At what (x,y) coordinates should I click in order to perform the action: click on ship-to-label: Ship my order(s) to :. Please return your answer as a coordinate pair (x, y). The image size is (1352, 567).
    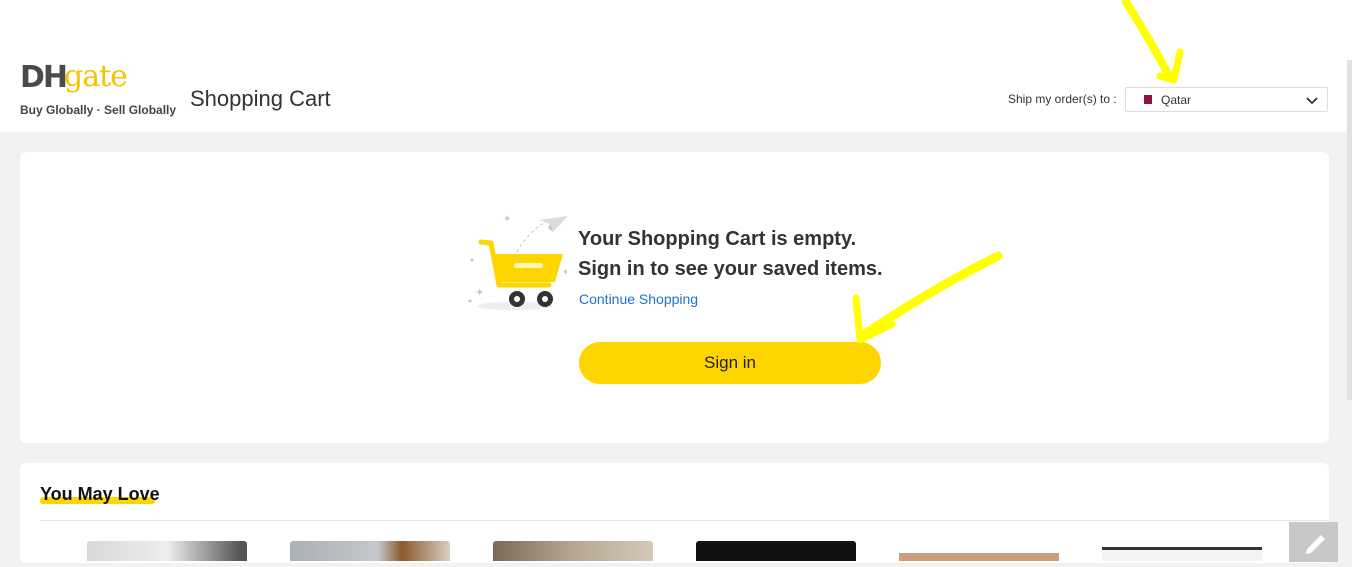
    Looking at the image, I should click on (1062, 99).